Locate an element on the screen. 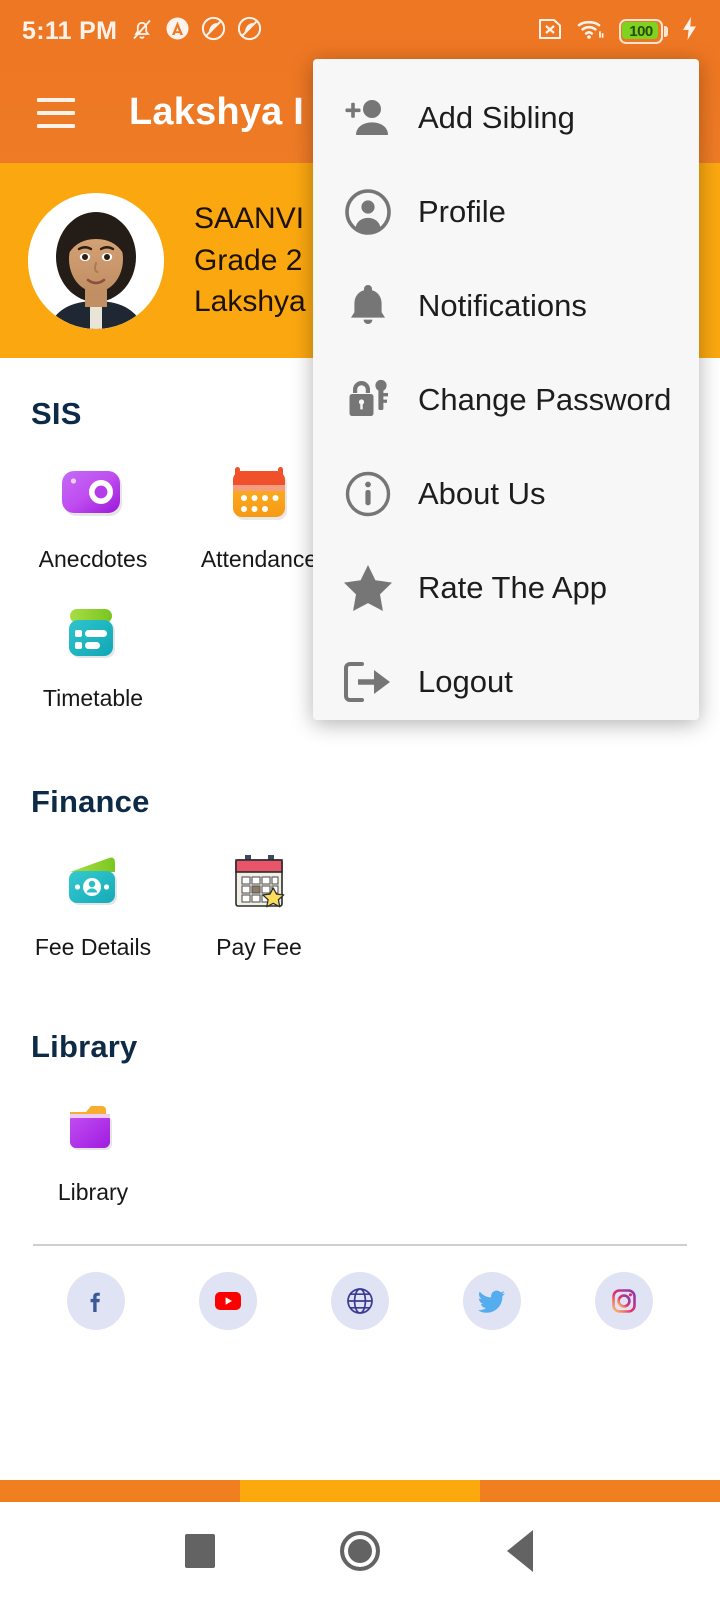  adblock-icon is located at coordinates (177, 31).